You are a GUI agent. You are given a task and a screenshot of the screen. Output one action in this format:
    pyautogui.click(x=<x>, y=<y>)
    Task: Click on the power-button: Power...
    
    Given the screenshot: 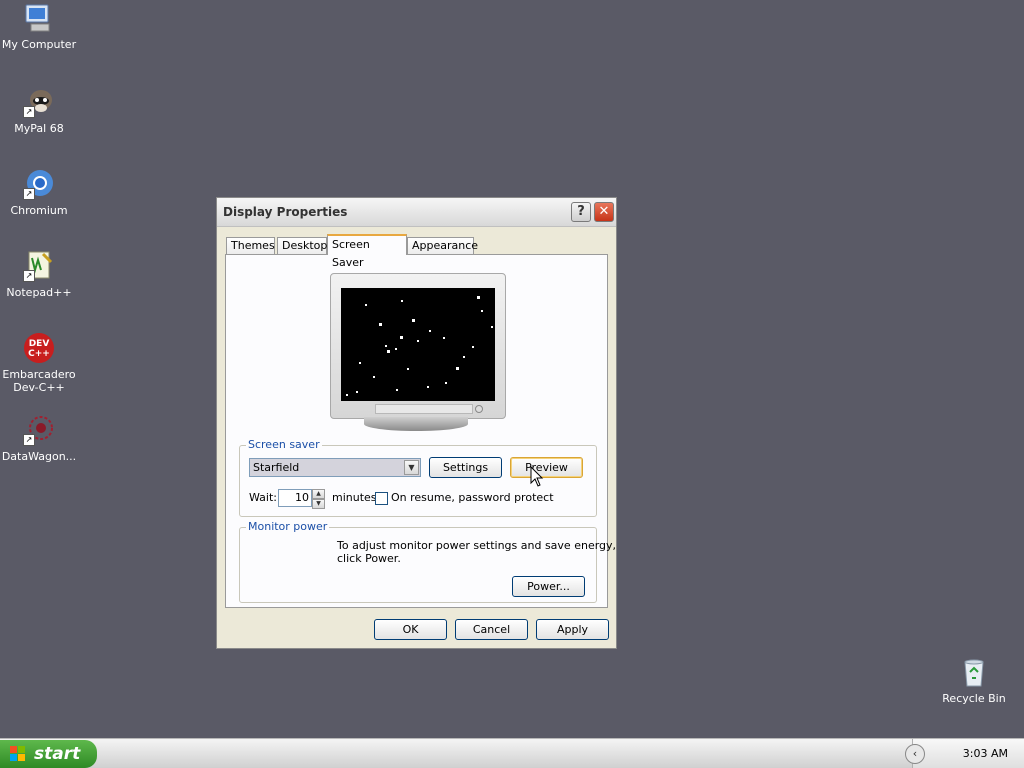 What is the action you would take?
    pyautogui.click(x=548, y=586)
    